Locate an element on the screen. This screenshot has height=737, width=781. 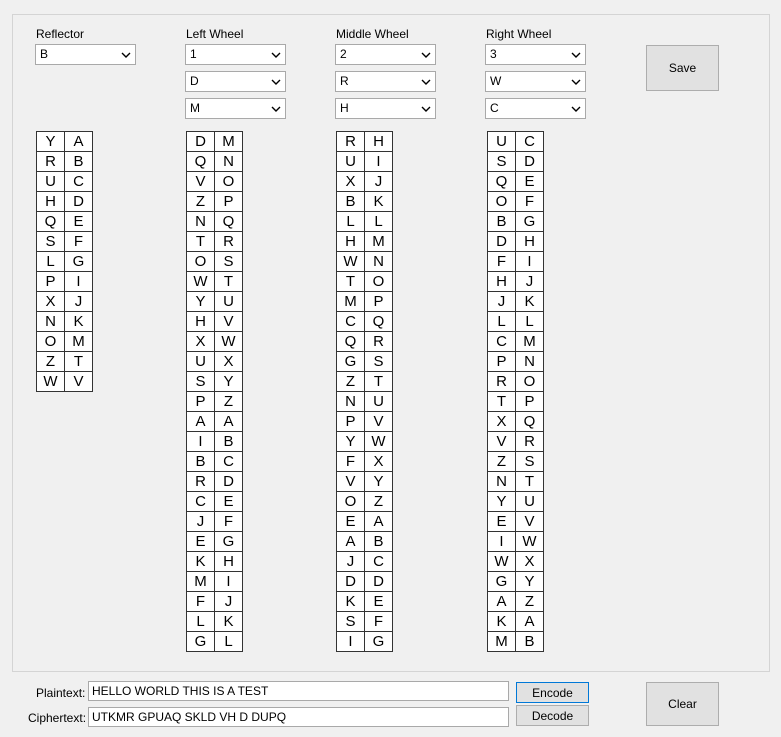
left-wheel-position-select: D is located at coordinates (235, 81).